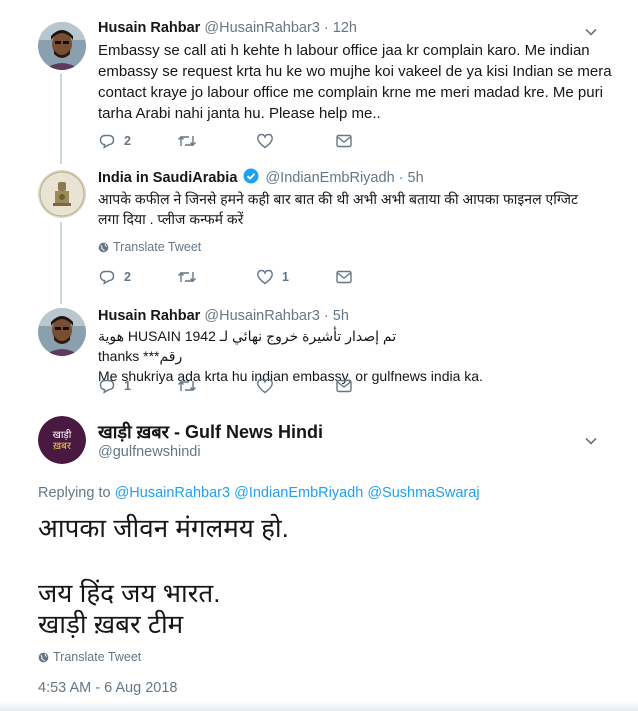 The width and height of the screenshot is (638, 711). Describe the element at coordinates (319, 706) in the screenshot. I see `divider` at that location.